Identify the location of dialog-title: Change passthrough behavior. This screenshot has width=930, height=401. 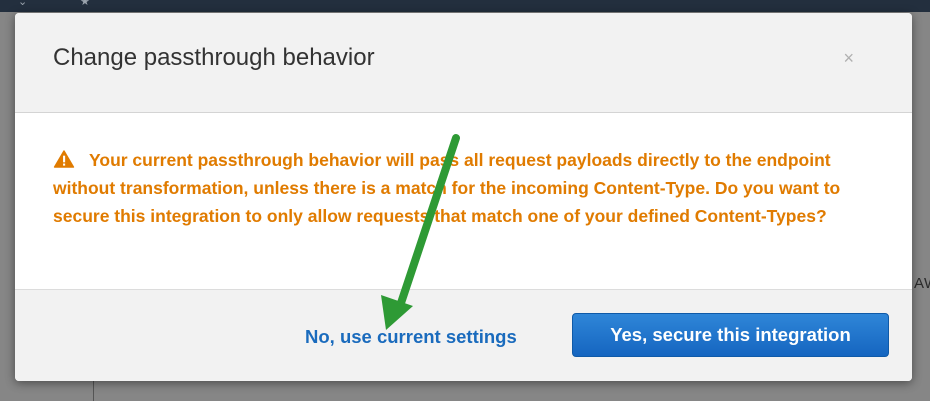
(214, 57).